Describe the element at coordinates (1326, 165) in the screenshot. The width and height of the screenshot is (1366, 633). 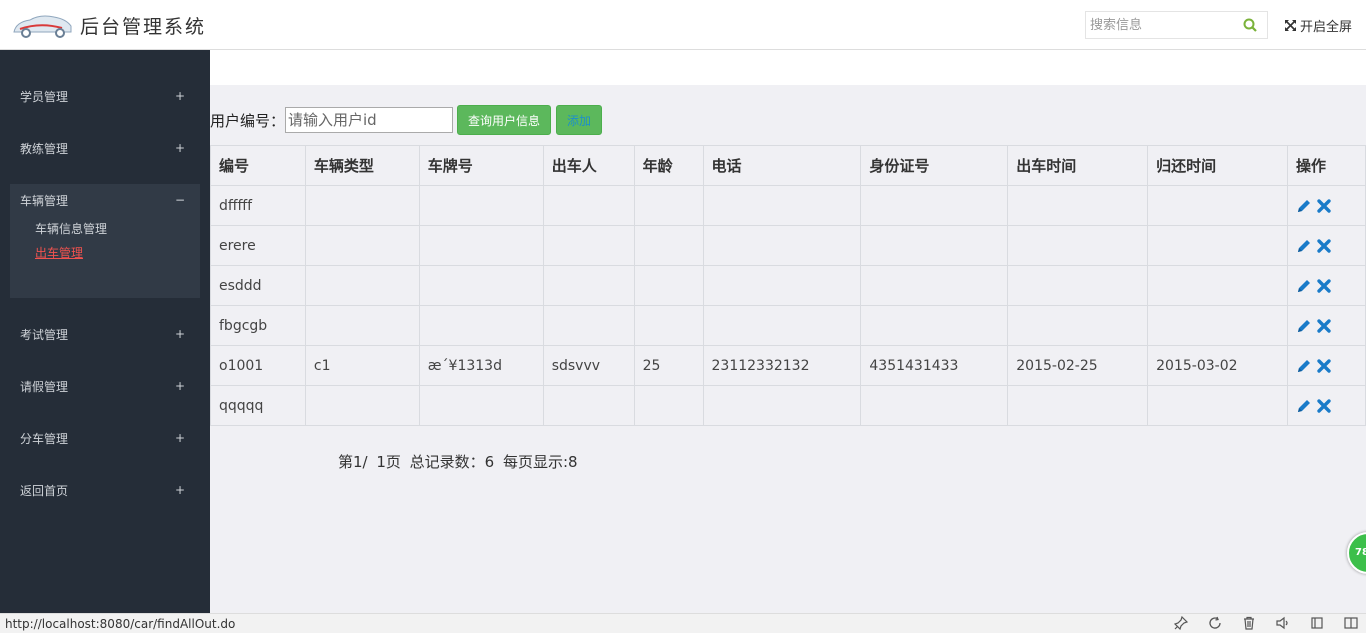
I see `column-header: 操作` at that location.